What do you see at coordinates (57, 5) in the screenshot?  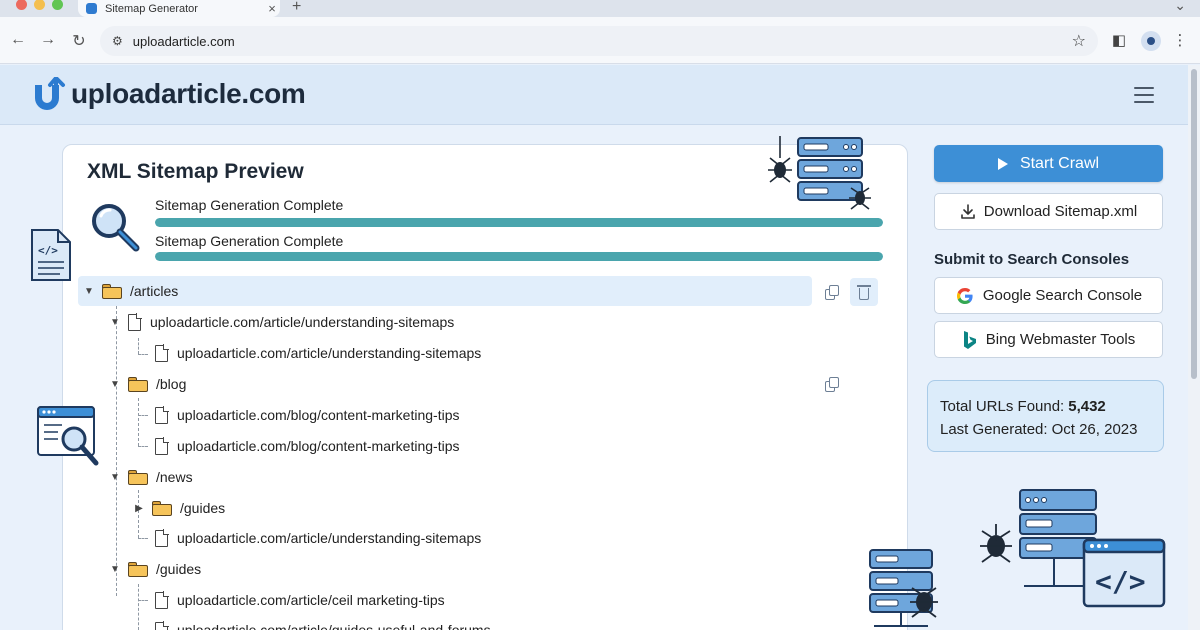 I see `maximize-window-dot` at bounding box center [57, 5].